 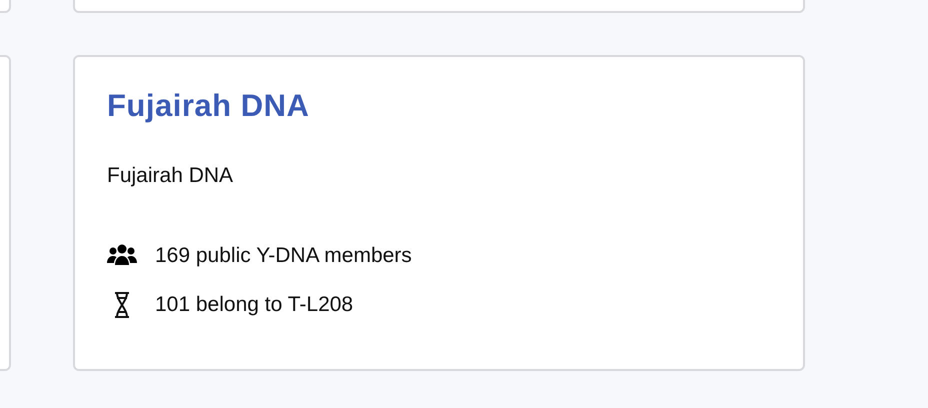 I want to click on card-description: Fujairah DNA, so click(x=170, y=176).